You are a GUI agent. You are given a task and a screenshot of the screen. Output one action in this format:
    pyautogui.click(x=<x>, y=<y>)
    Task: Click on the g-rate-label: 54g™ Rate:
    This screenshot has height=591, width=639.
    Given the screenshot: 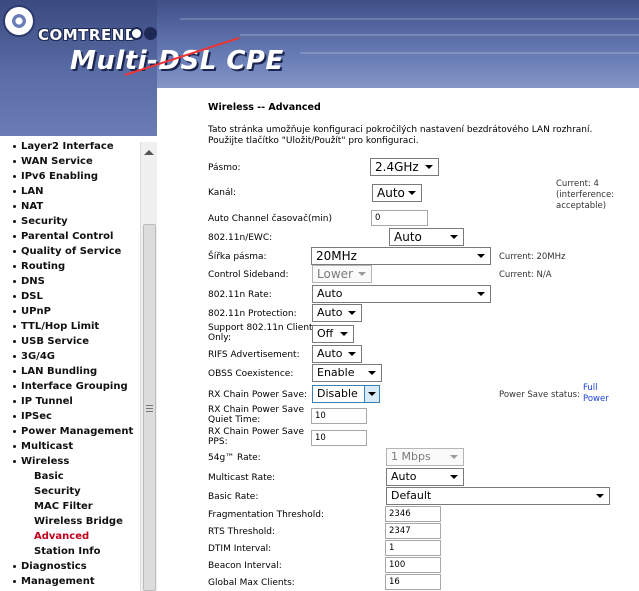 What is the action you would take?
    pyautogui.click(x=234, y=458)
    